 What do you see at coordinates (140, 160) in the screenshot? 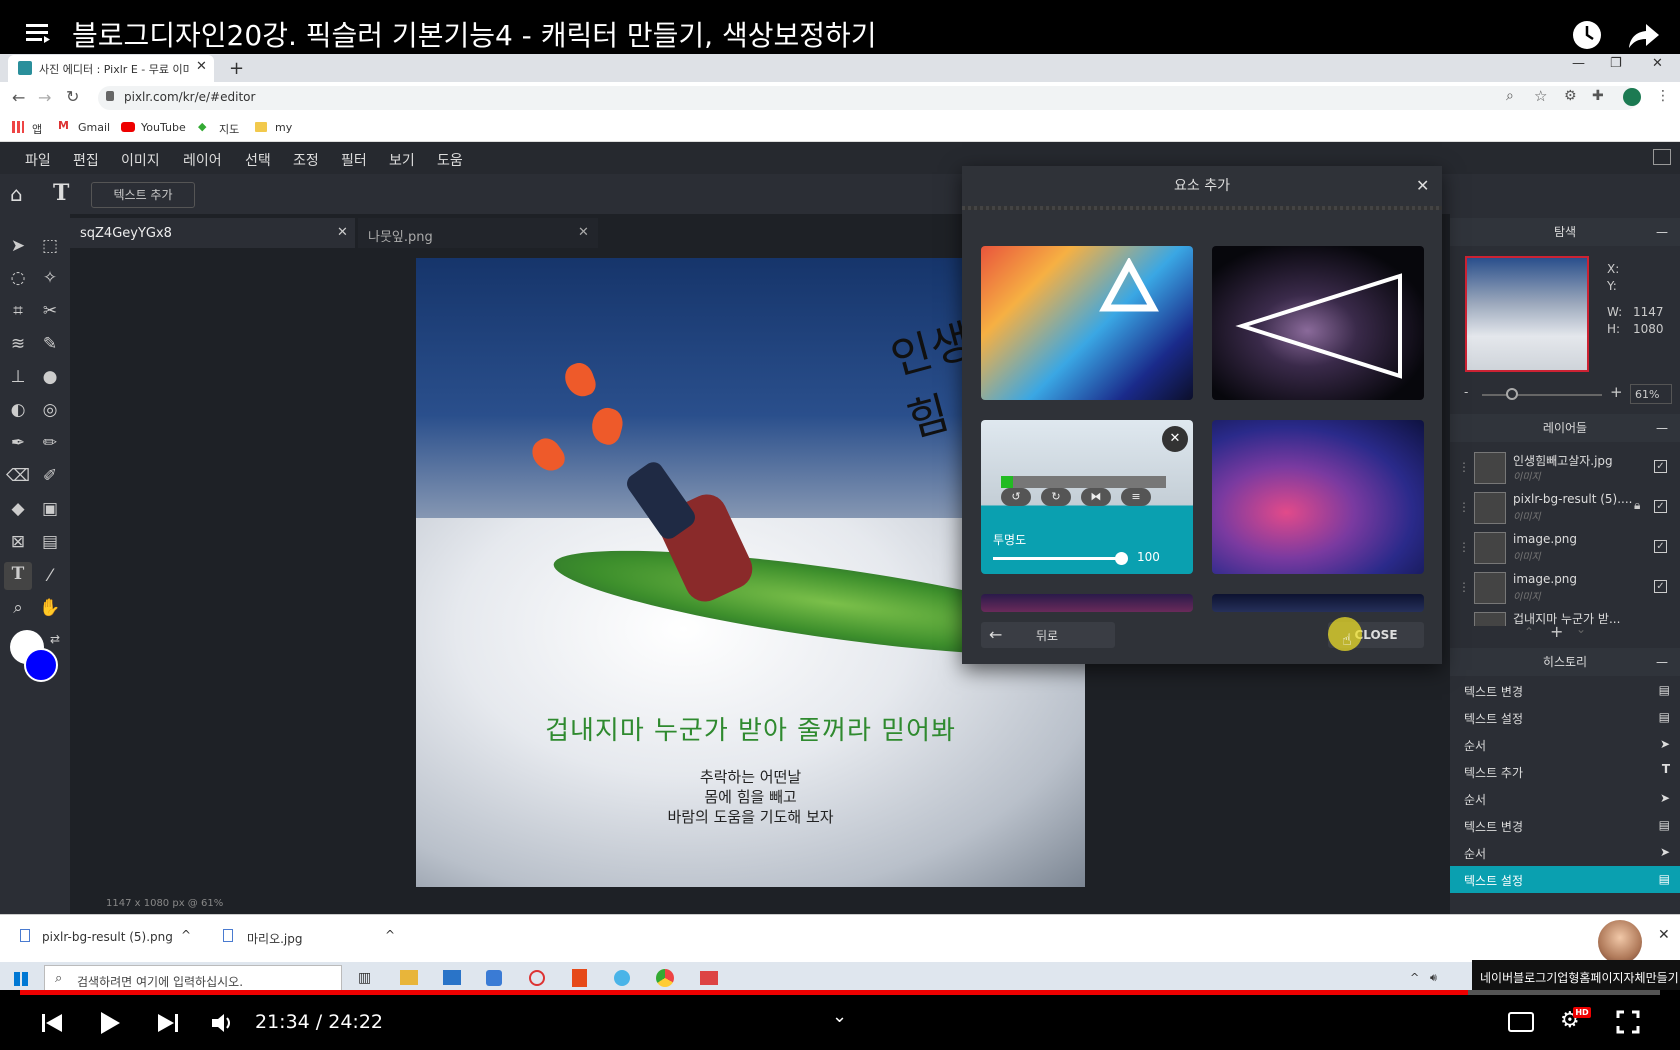
I see `menu-image: 이미지` at bounding box center [140, 160].